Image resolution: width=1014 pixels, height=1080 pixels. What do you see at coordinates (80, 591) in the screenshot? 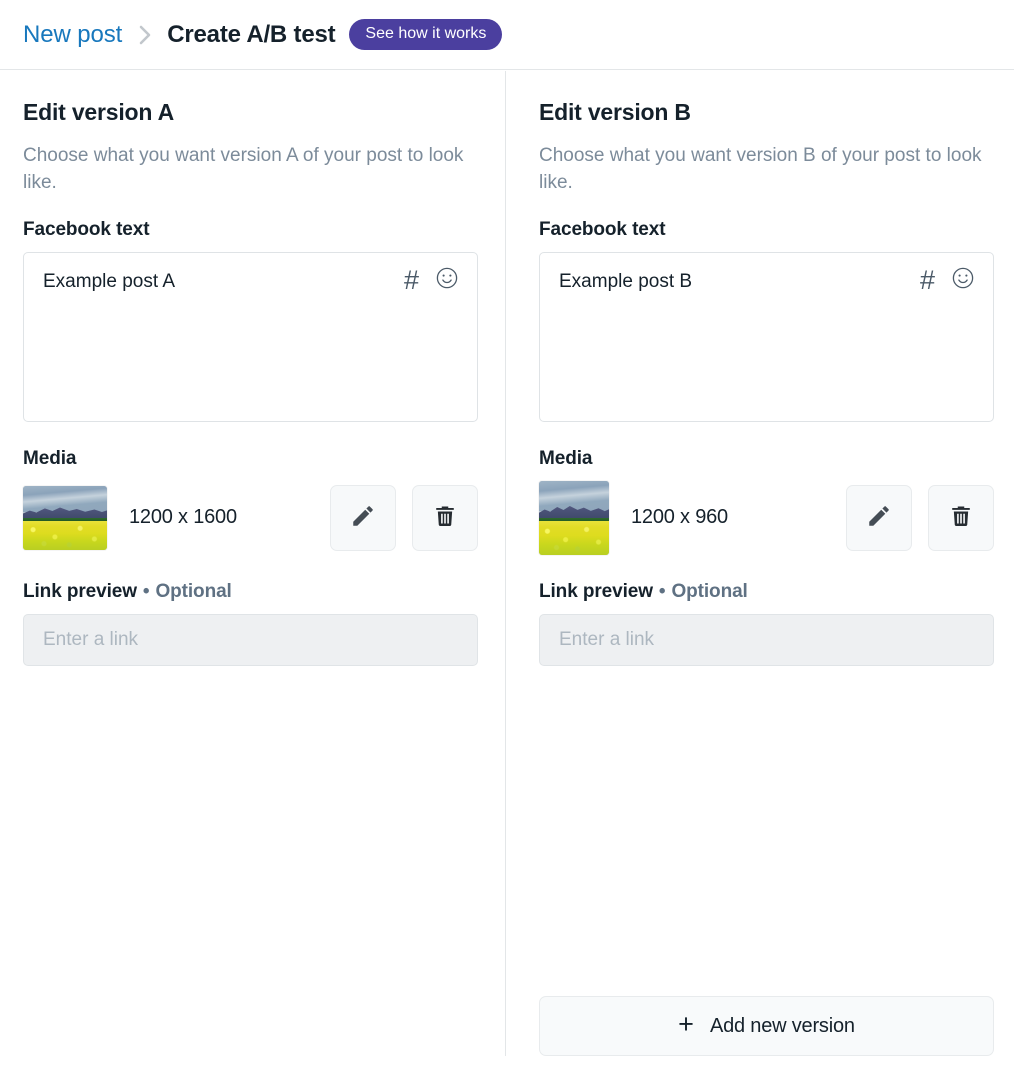
I see `version-a-link-preview-text: Link preview` at bounding box center [80, 591].